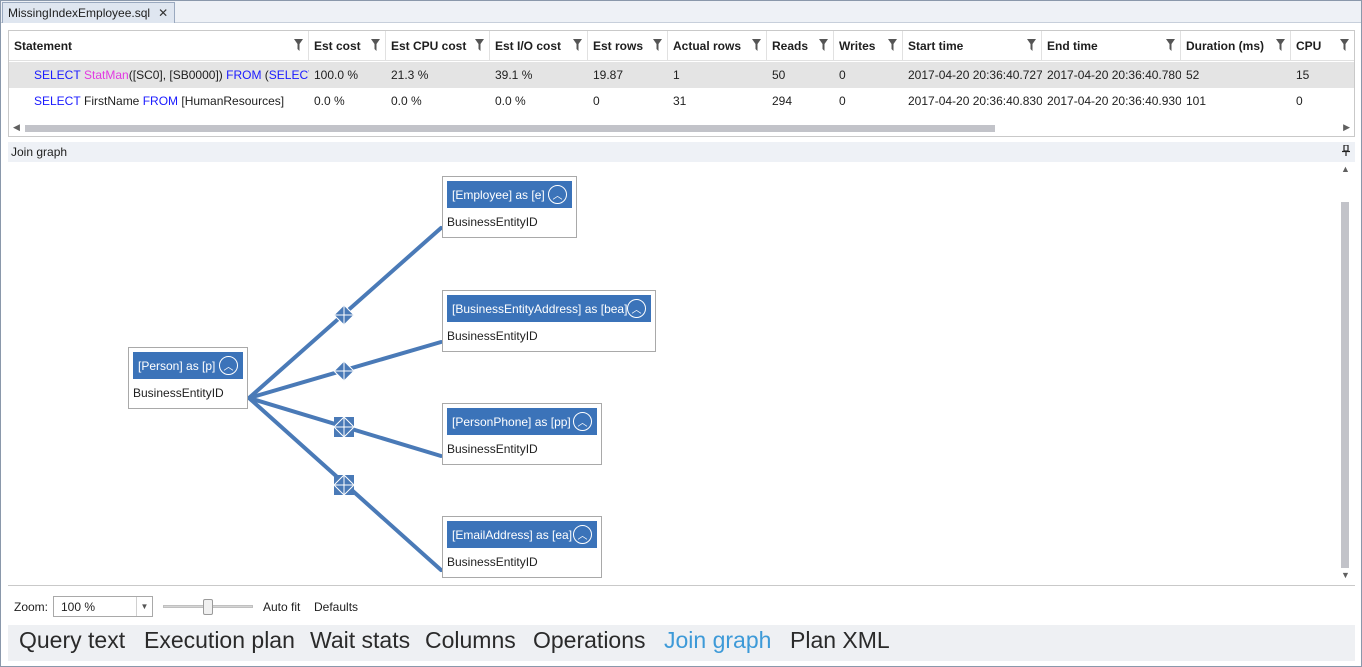 The image size is (1362, 667). Describe the element at coordinates (1114, 75) in the screenshot. I see `end-time-cell: 2017-04-20 20:36:40.780` at that location.